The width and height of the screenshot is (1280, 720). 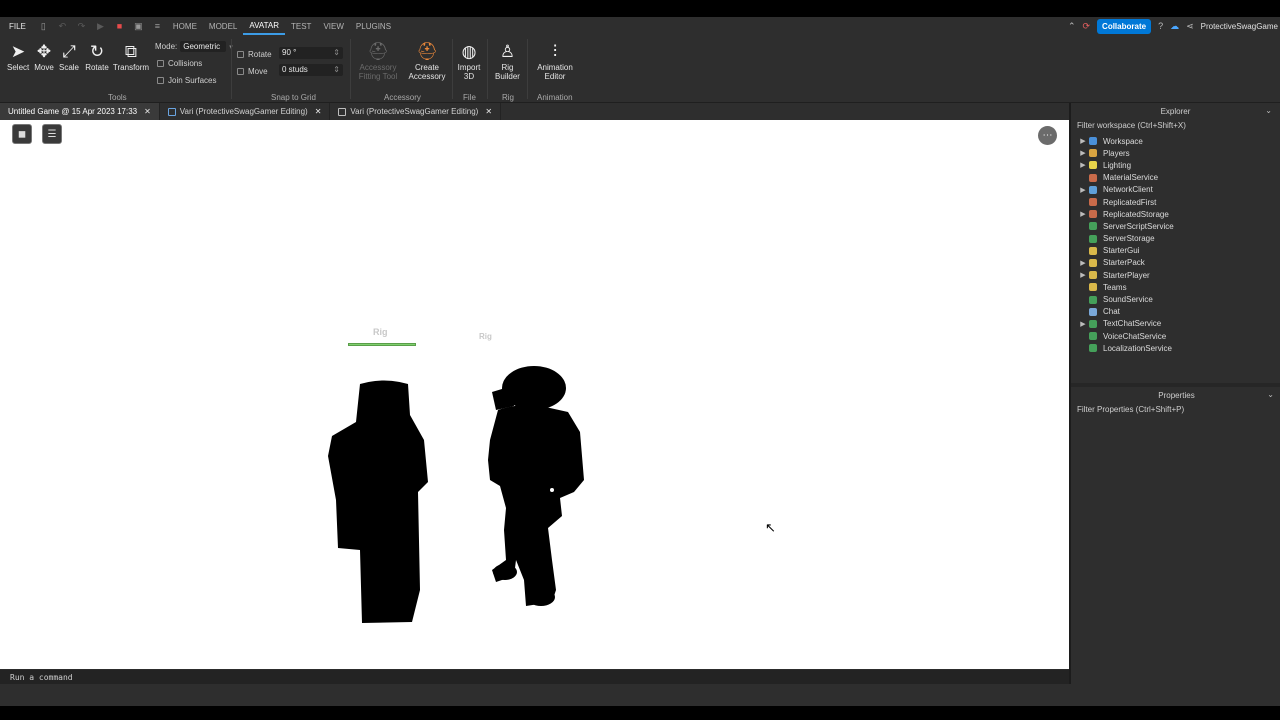 What do you see at coordinates (62, 26) in the screenshot?
I see `undo-icon: ↶` at bounding box center [62, 26].